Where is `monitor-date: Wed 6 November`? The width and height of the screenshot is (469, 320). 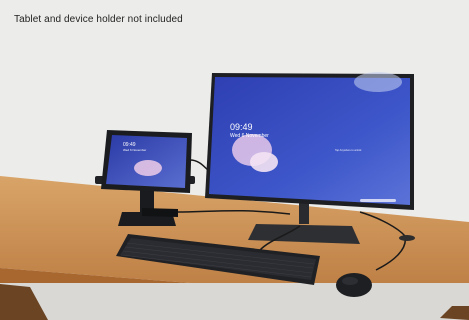 monitor-date: Wed 6 November is located at coordinates (249, 136).